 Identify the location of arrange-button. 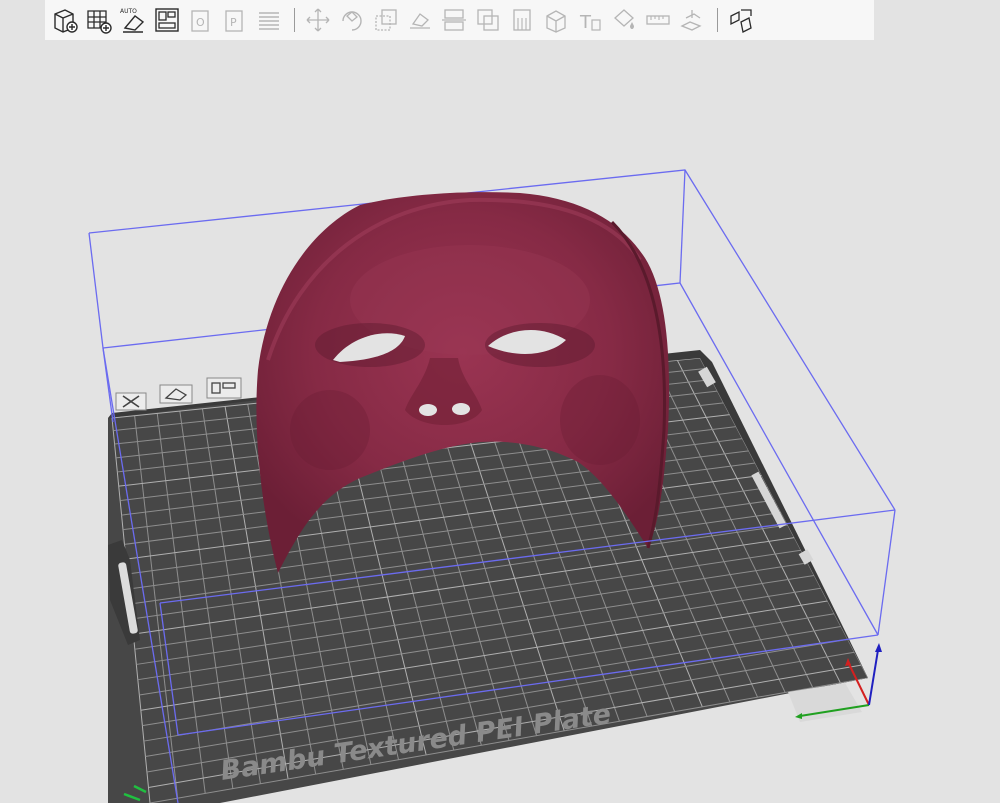
(167, 20).